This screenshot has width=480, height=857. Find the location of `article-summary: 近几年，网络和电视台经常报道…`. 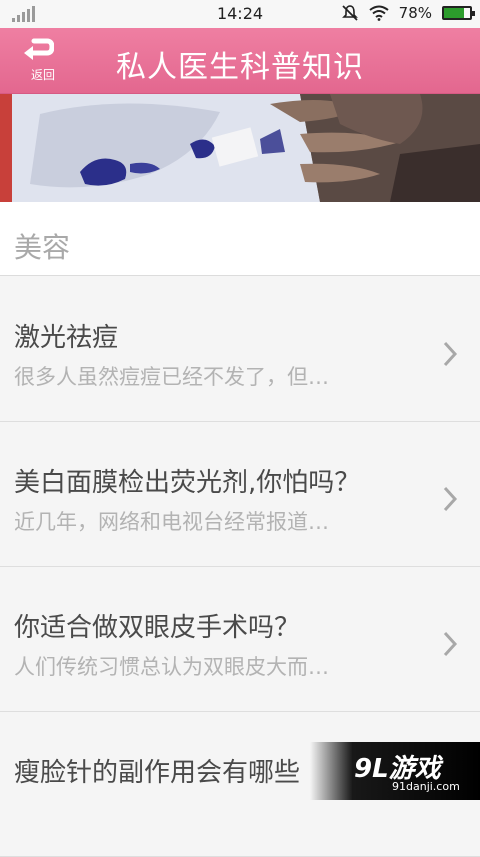

article-summary: 近几年，网络和电视台经常报道… is located at coordinates (171, 521).